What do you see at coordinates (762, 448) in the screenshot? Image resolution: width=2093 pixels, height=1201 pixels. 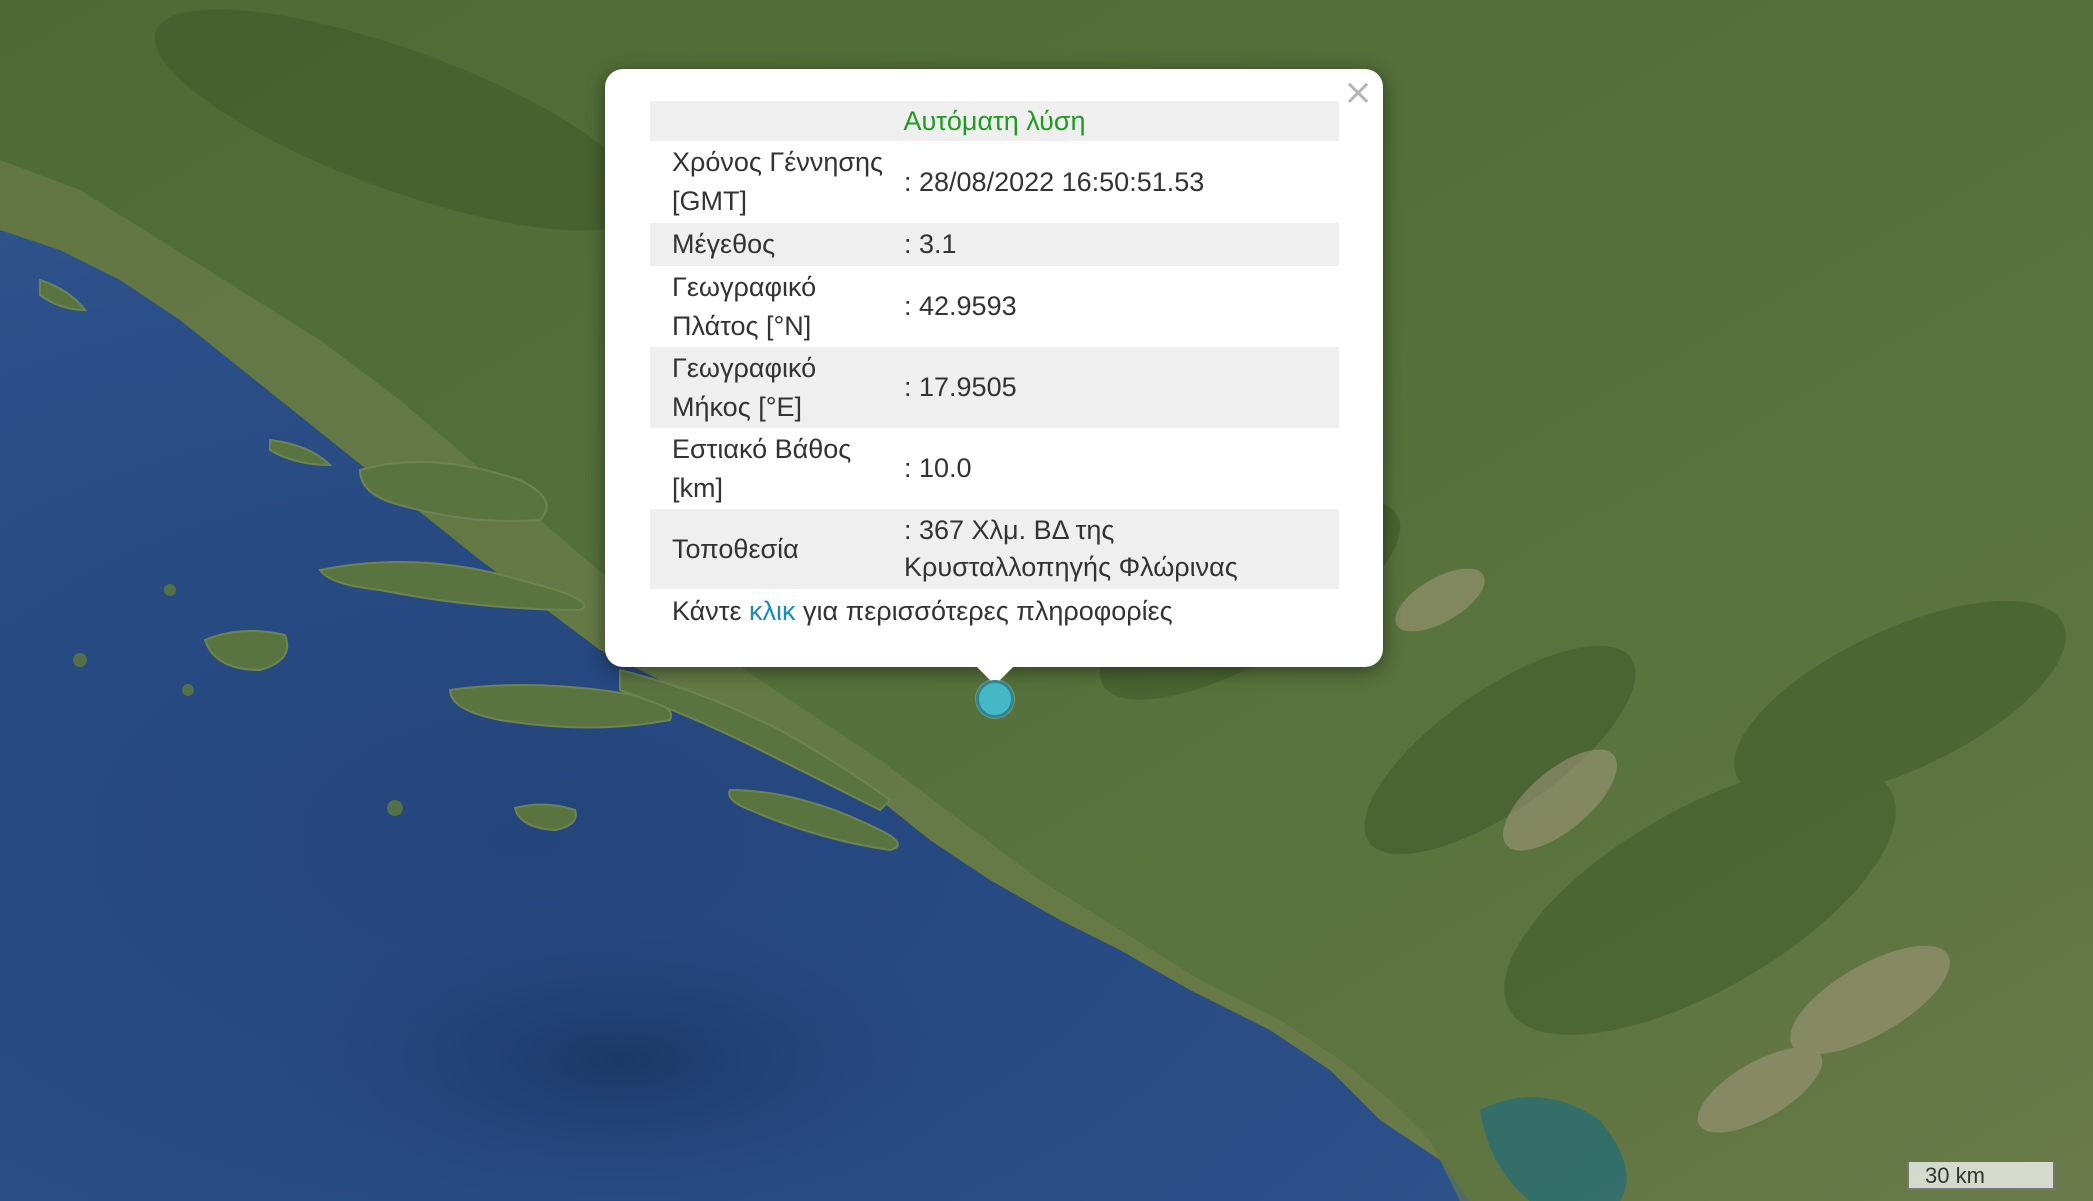 I see `depth-label-line1: Εστιακό Βάθος` at bounding box center [762, 448].